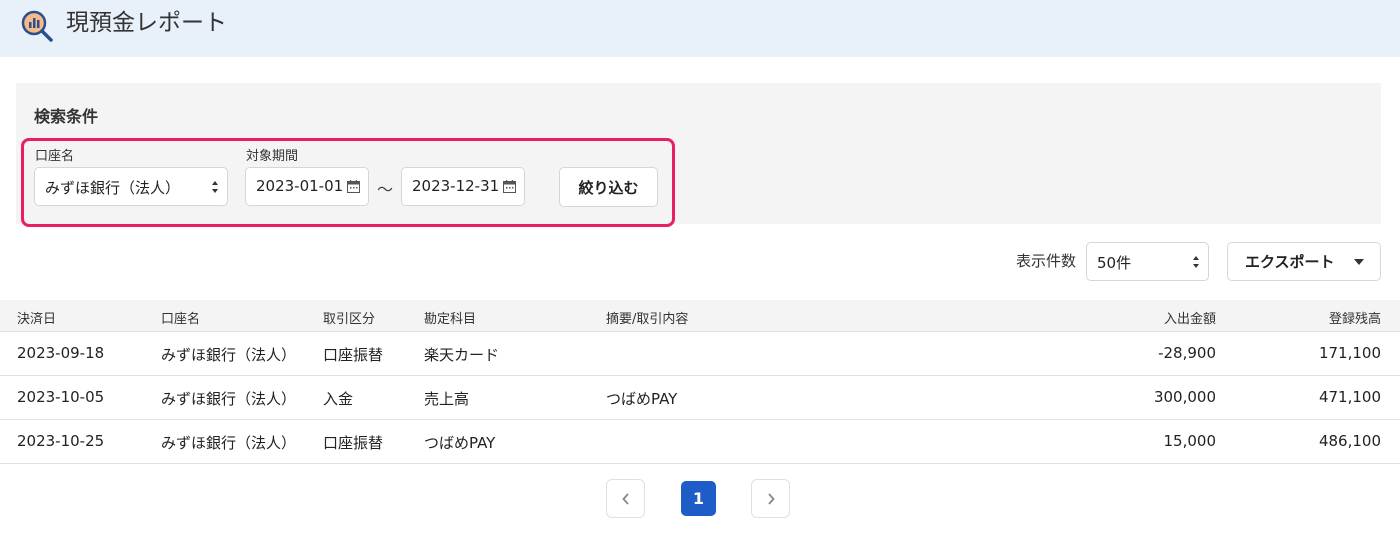  Describe the element at coordinates (700, 28) in the screenshot. I see `page-header: 現預金レポート` at that location.